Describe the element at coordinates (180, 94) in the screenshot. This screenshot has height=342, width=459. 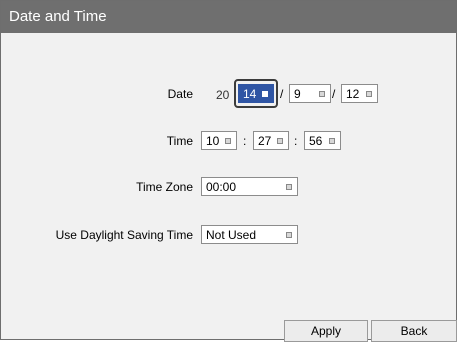
I see `date-label: Date` at that location.